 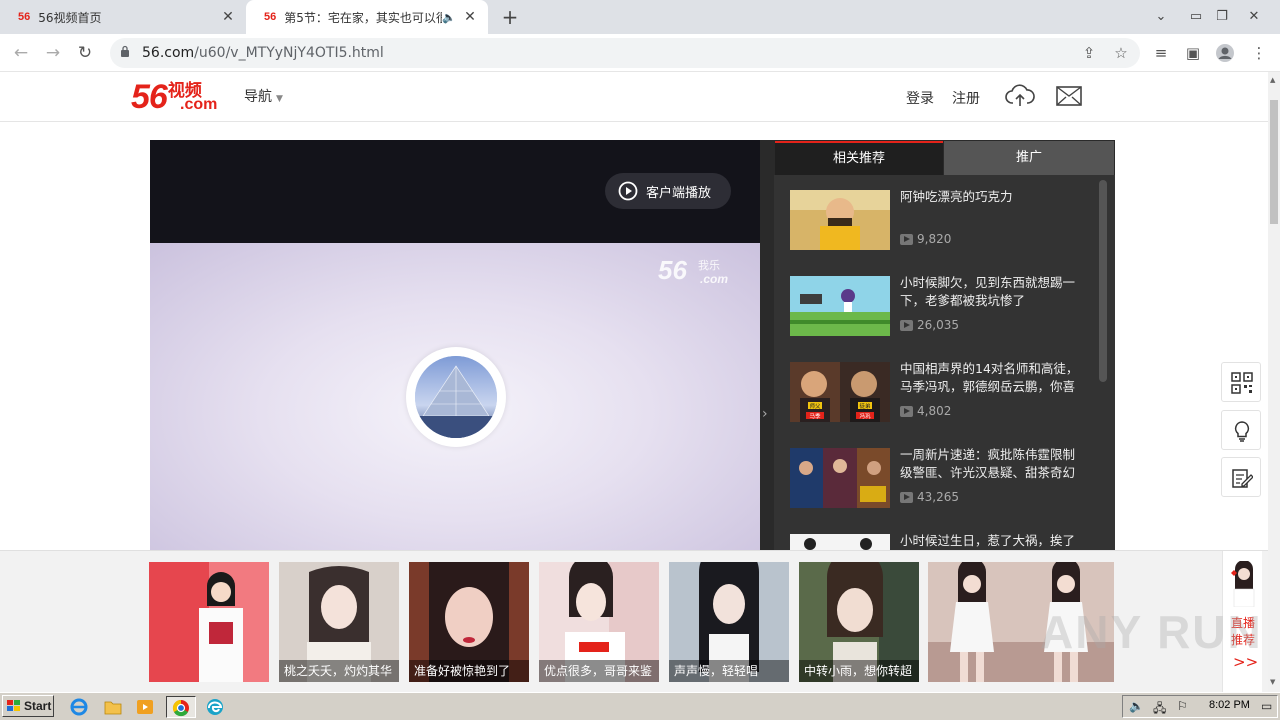 What do you see at coordinates (1272, 682) in the screenshot?
I see `scroll-down-icon: ▼` at bounding box center [1272, 682].